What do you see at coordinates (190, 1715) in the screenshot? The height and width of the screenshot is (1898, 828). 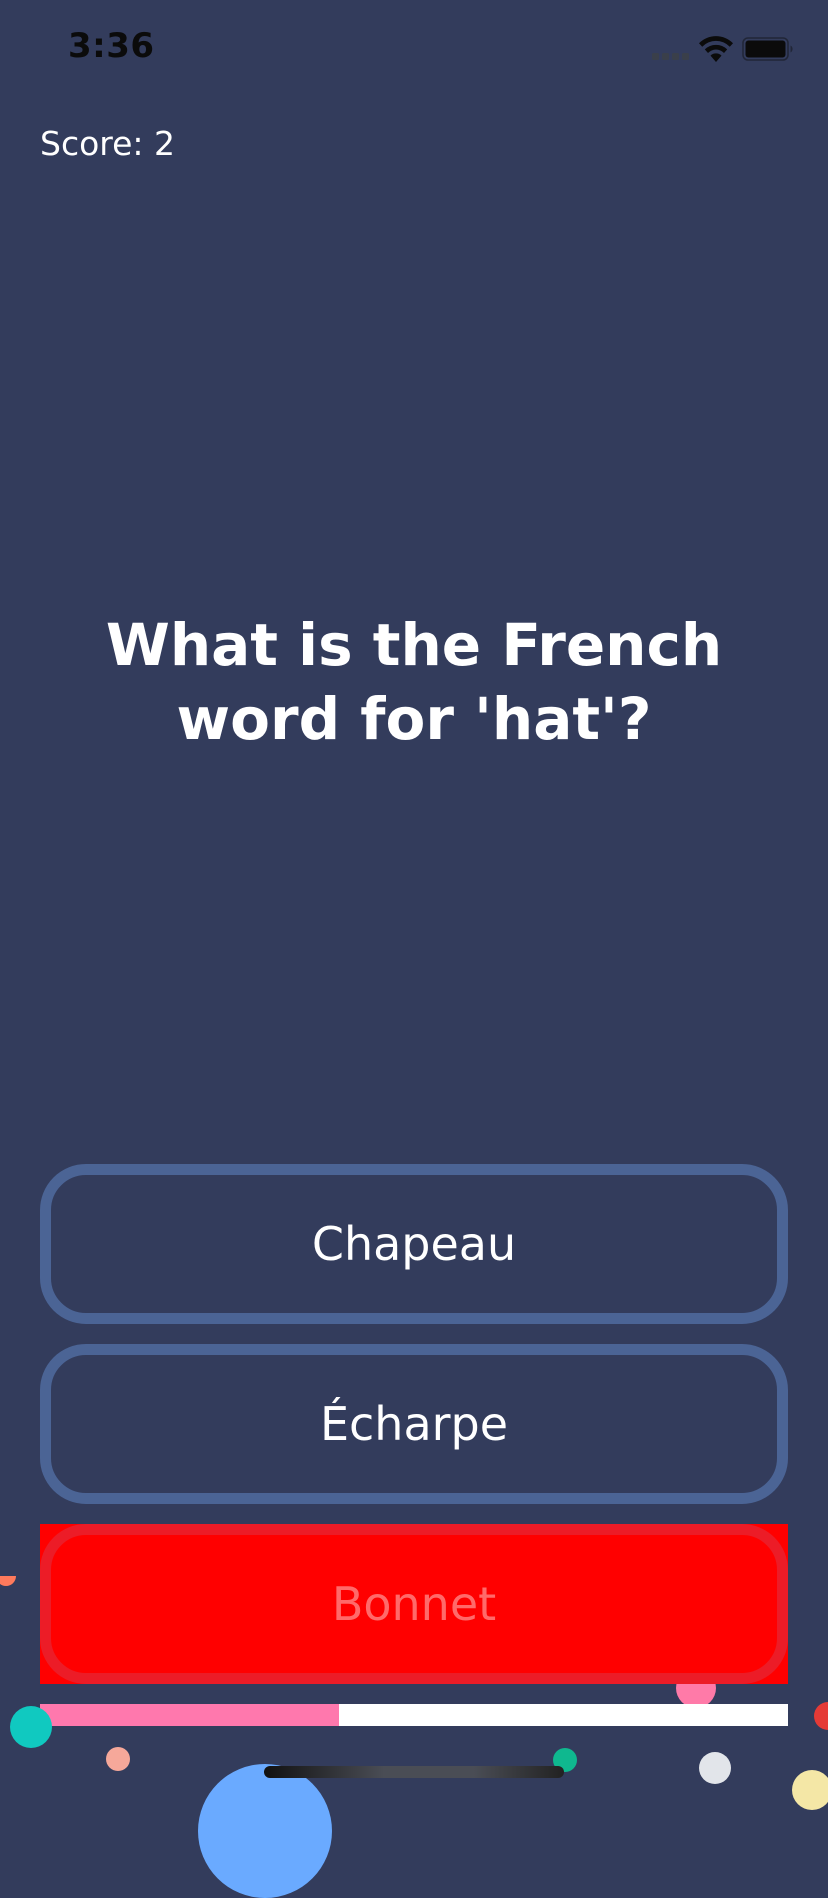 I see `progress-bar-fill` at bounding box center [190, 1715].